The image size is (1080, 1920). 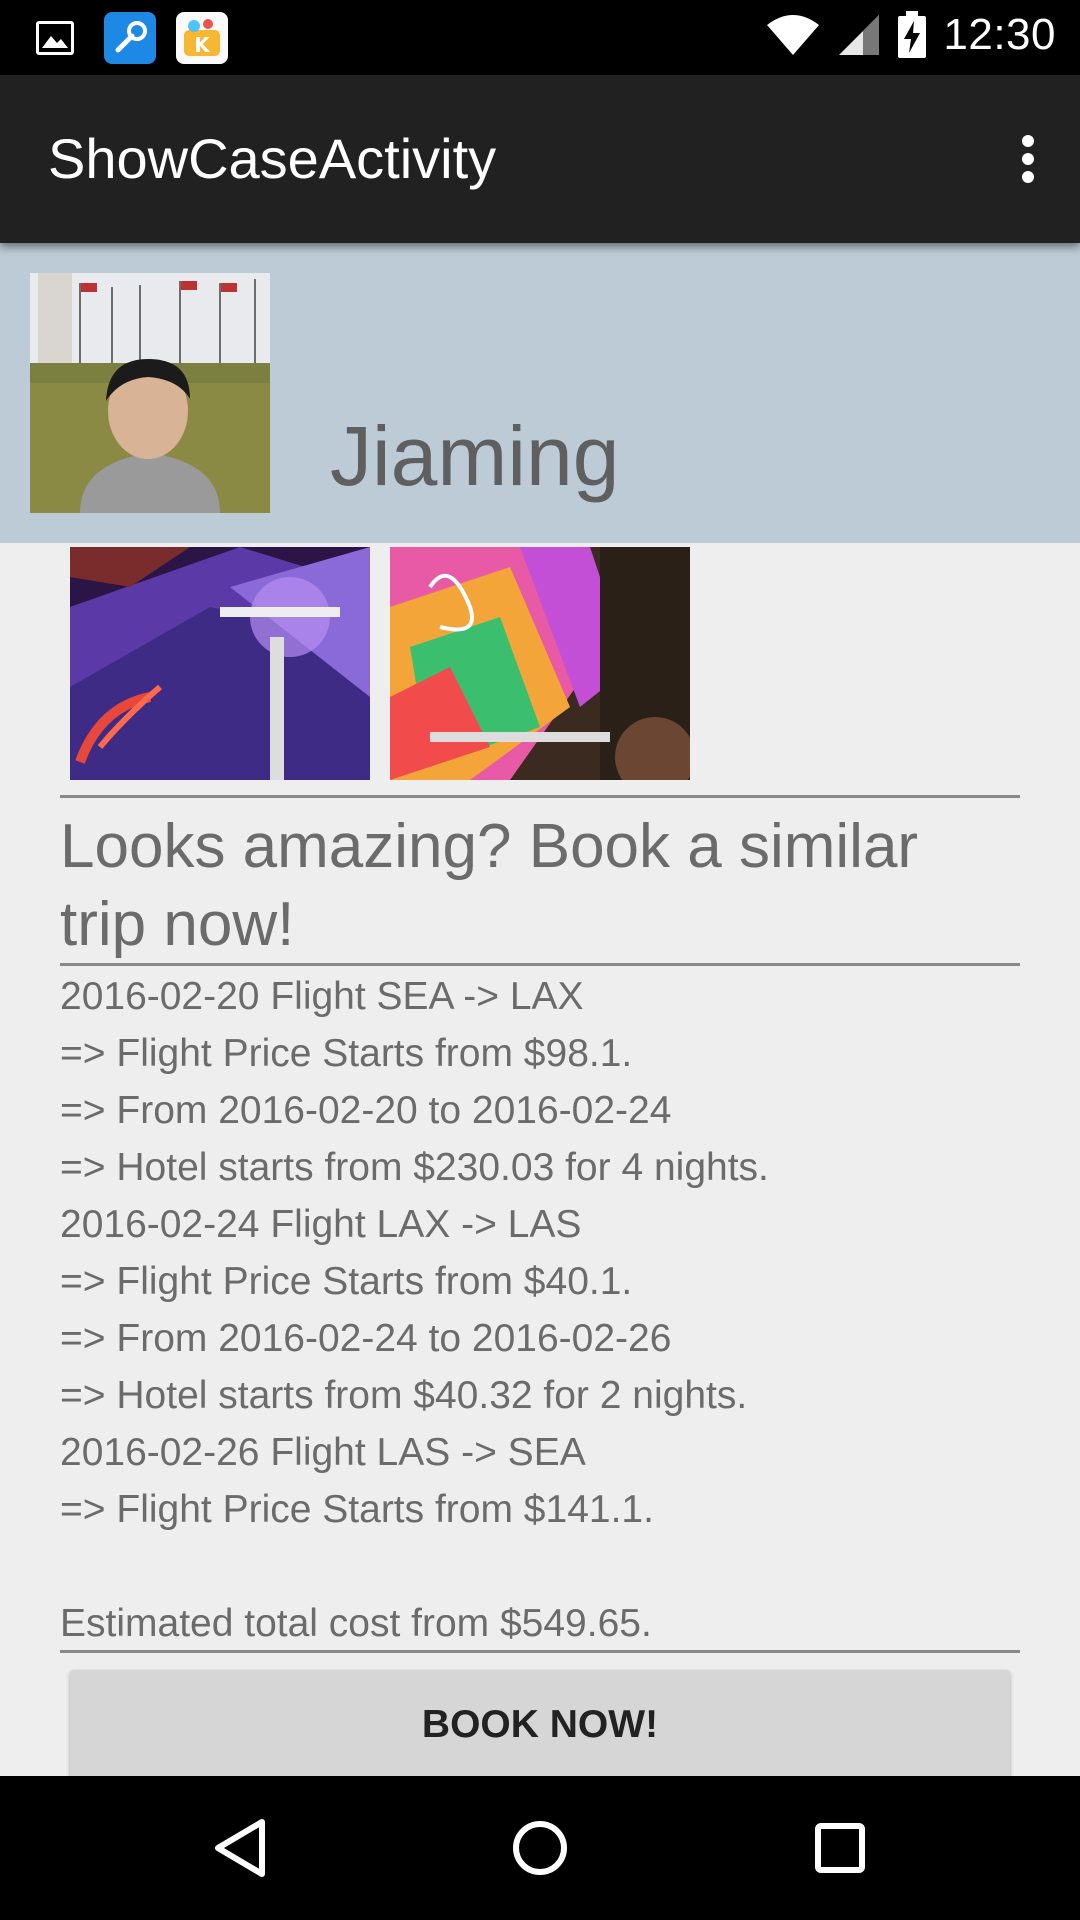 I want to click on itinerary-line: 2016-02-20 Flight SEA -> LAX, so click(x=322, y=996).